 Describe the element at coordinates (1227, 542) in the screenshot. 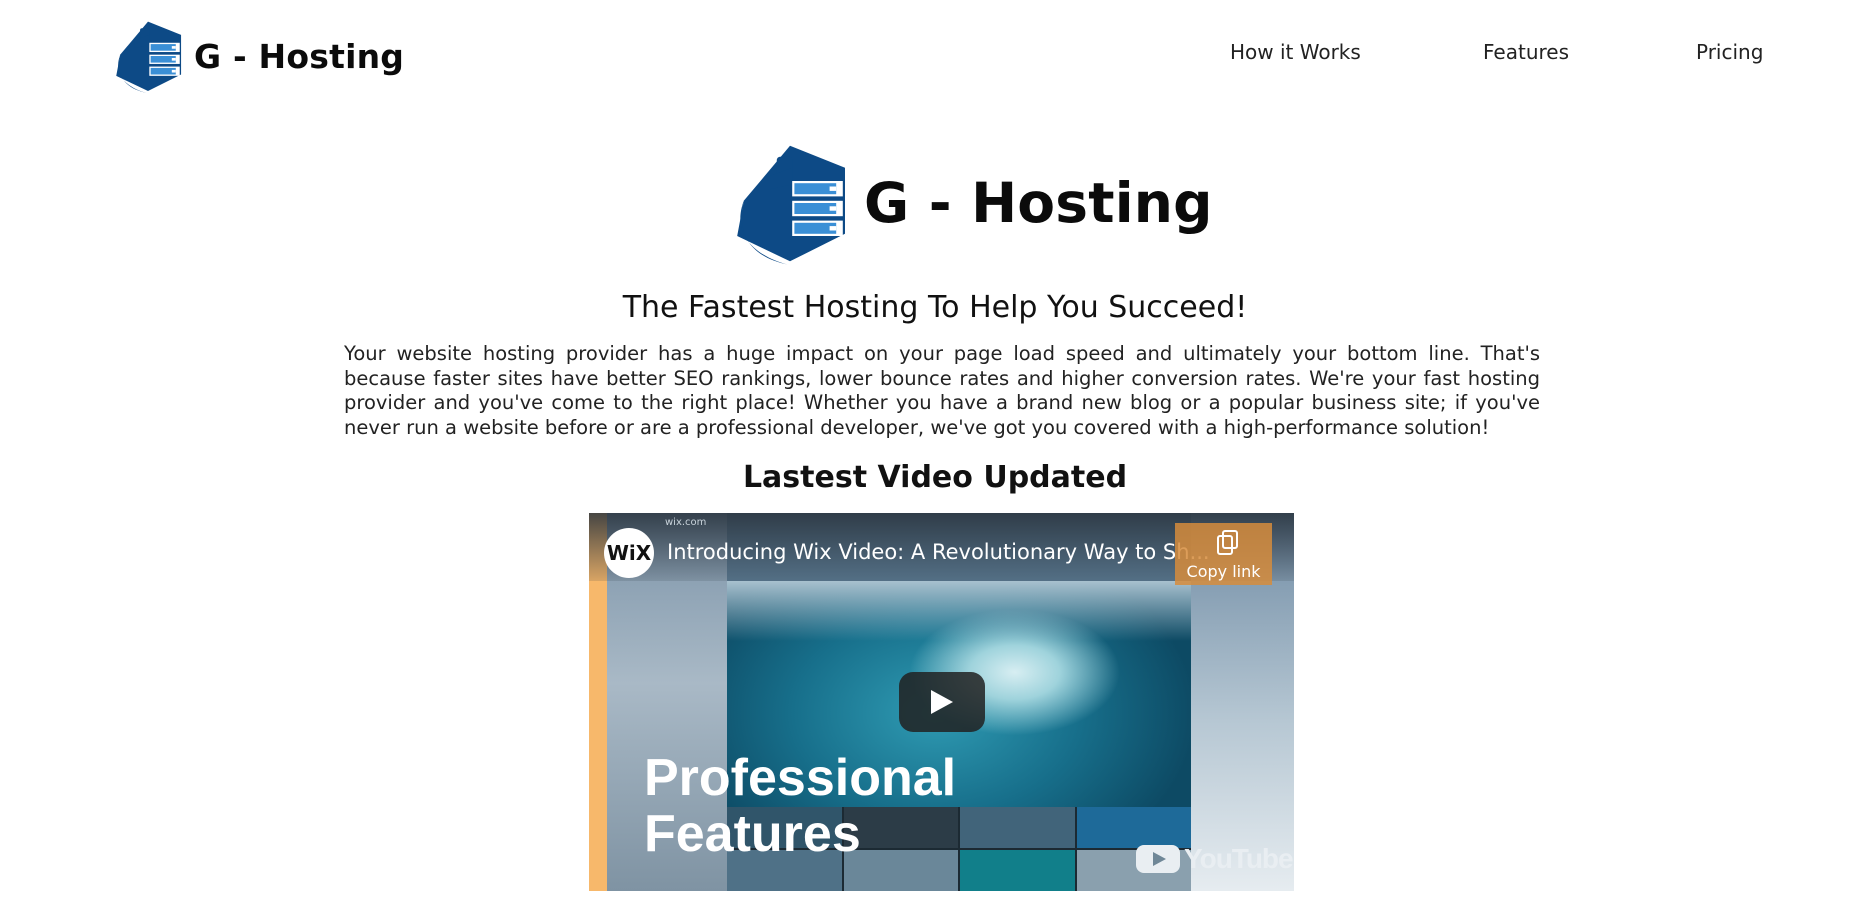

I see `copy-link-icon` at that location.